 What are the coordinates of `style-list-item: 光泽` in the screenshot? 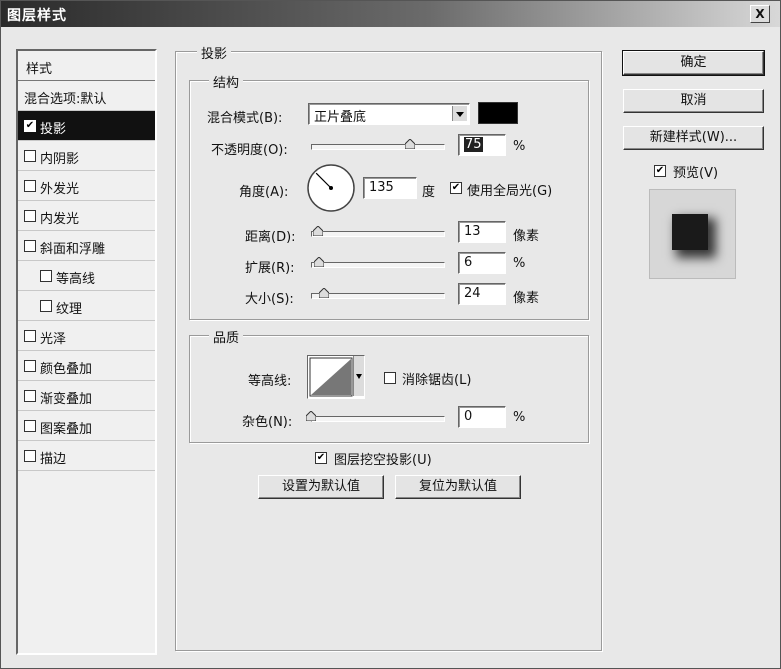 It's located at (86, 336).